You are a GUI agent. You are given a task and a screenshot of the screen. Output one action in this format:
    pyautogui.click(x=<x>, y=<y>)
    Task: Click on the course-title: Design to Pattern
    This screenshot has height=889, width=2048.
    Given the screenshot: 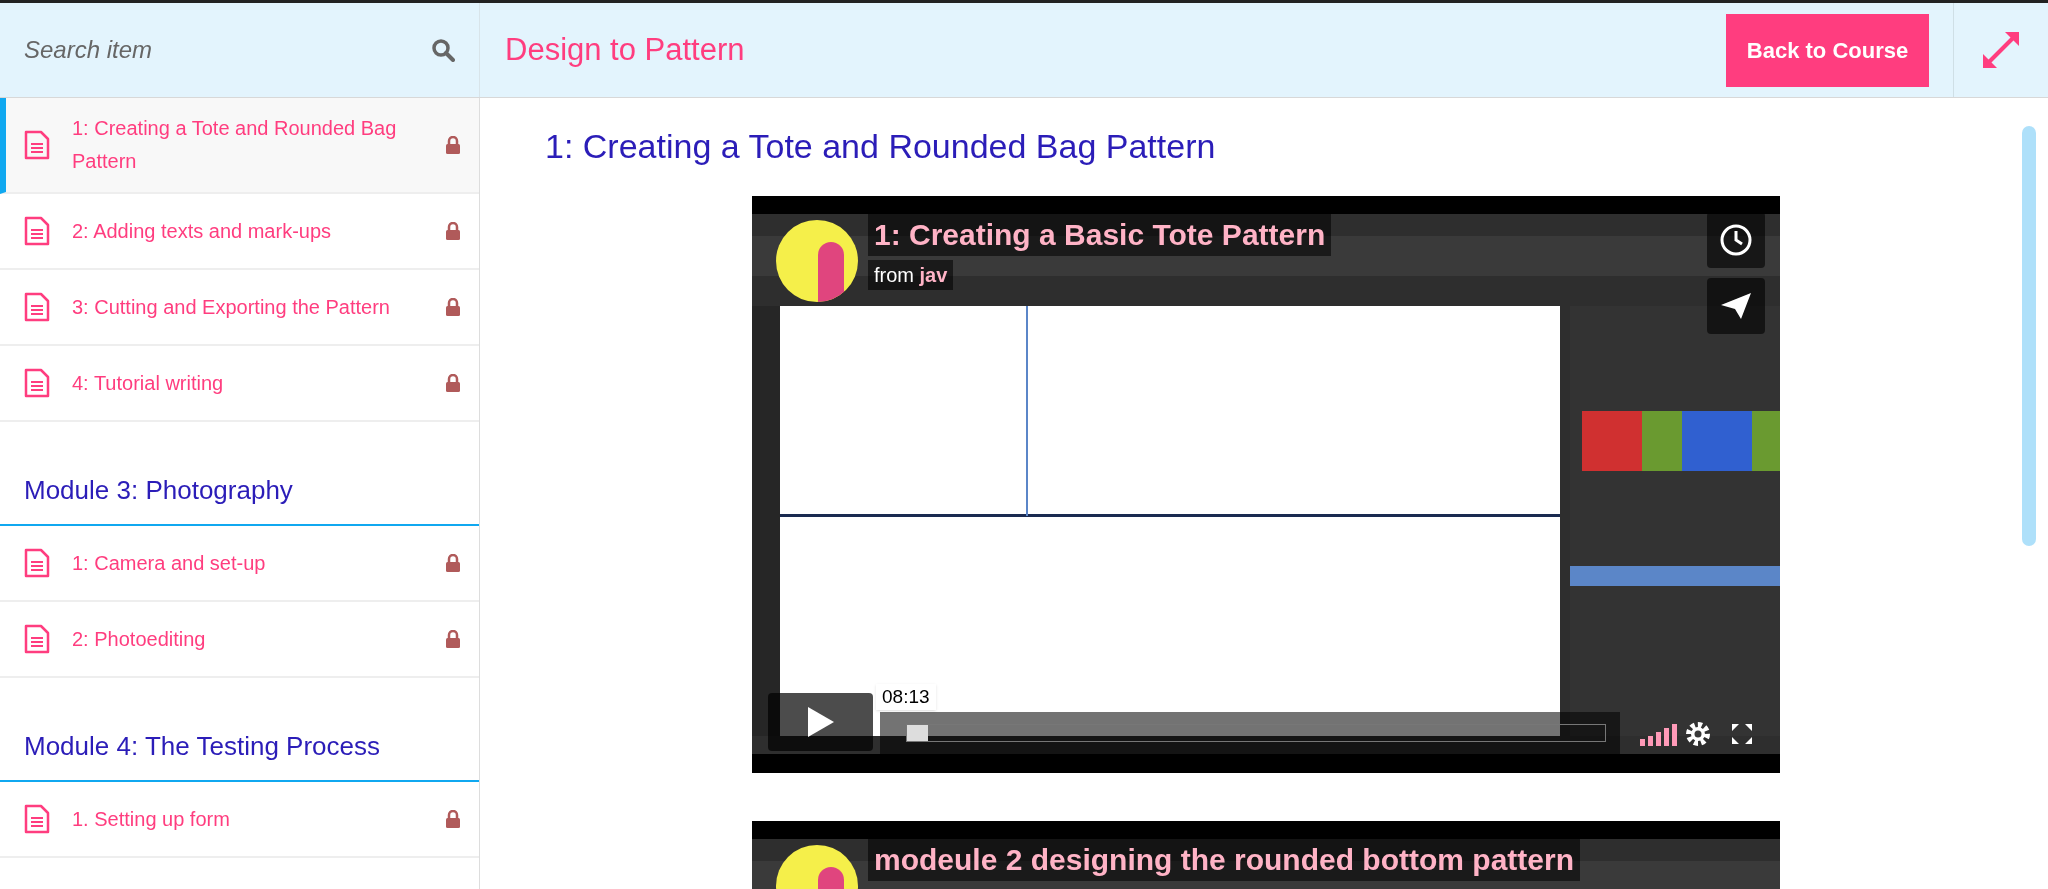 What is the action you would take?
    pyautogui.click(x=625, y=49)
    